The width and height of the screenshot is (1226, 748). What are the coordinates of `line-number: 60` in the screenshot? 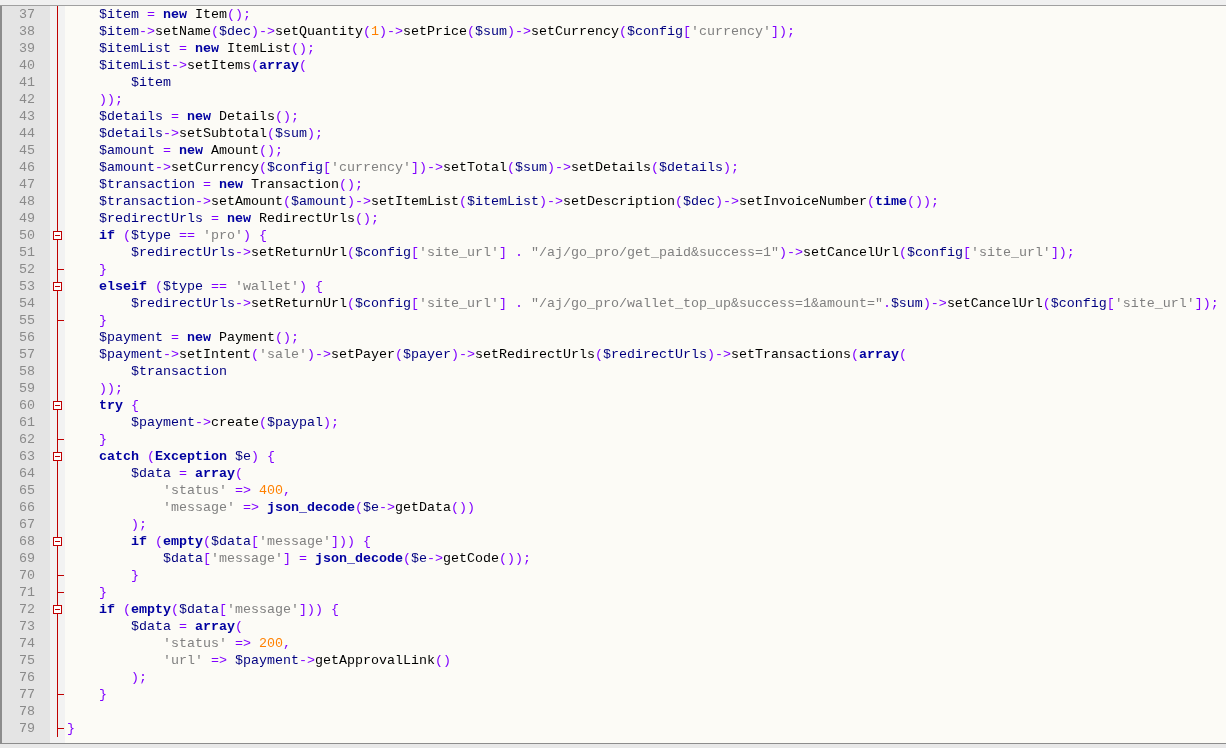 It's located at (26, 405).